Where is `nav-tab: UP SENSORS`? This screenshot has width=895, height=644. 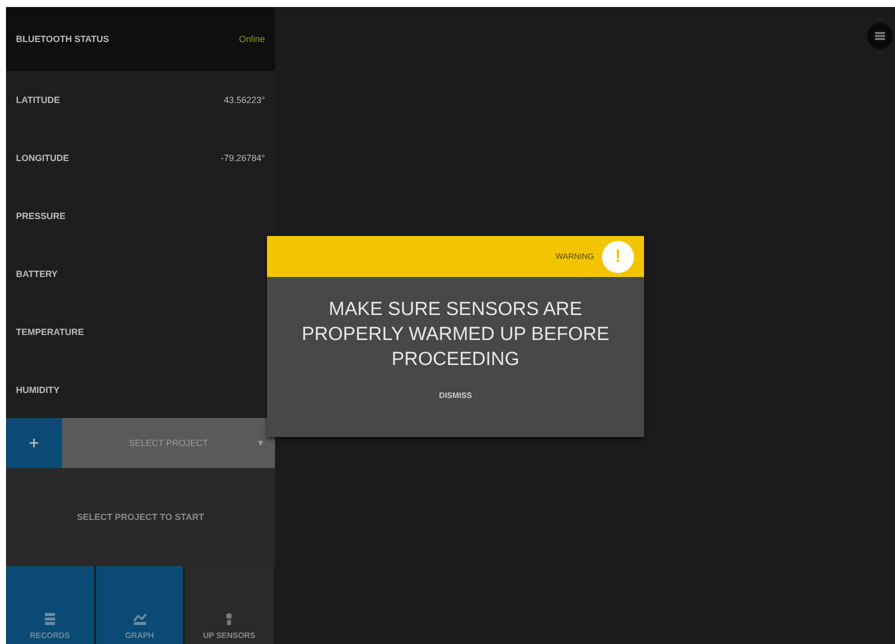
nav-tab: UP SENSORS is located at coordinates (230, 605).